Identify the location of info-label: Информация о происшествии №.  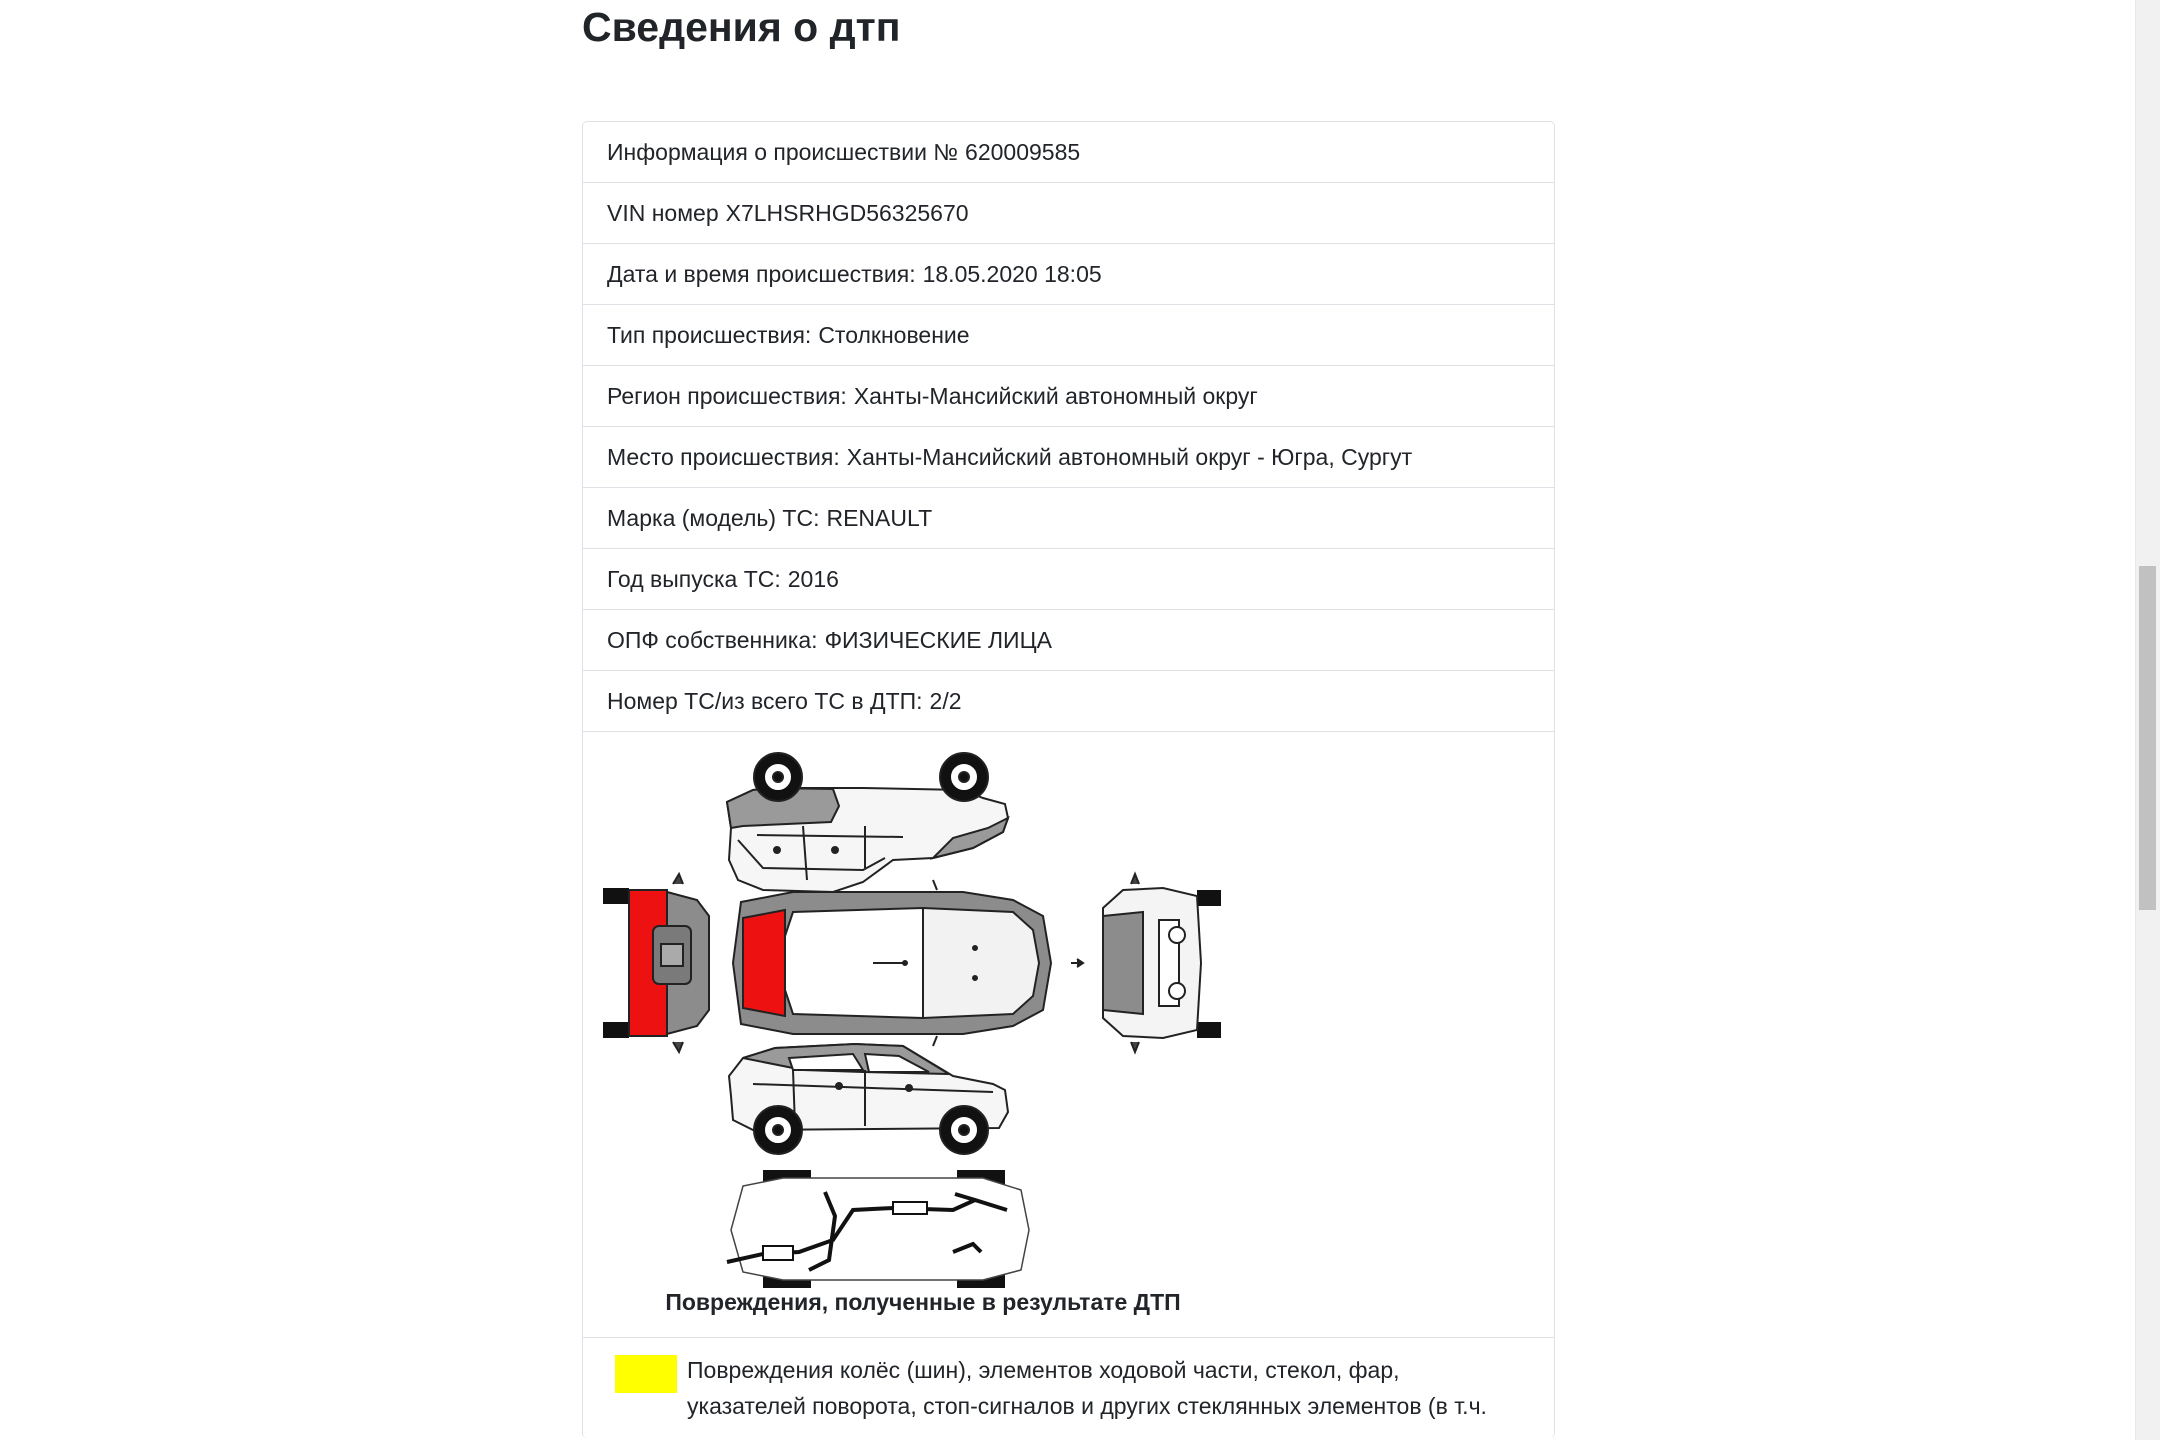
(783, 151).